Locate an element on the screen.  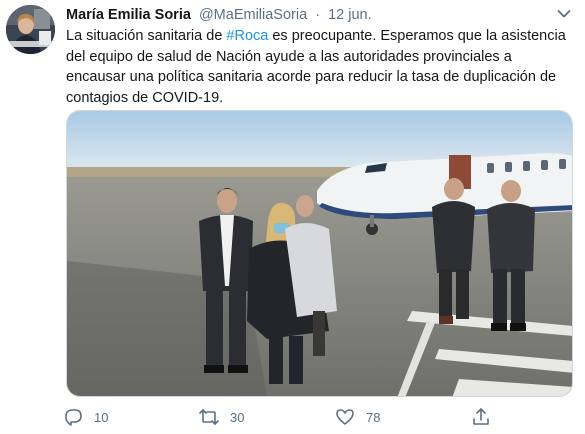
like-count: 78 is located at coordinates (373, 417).